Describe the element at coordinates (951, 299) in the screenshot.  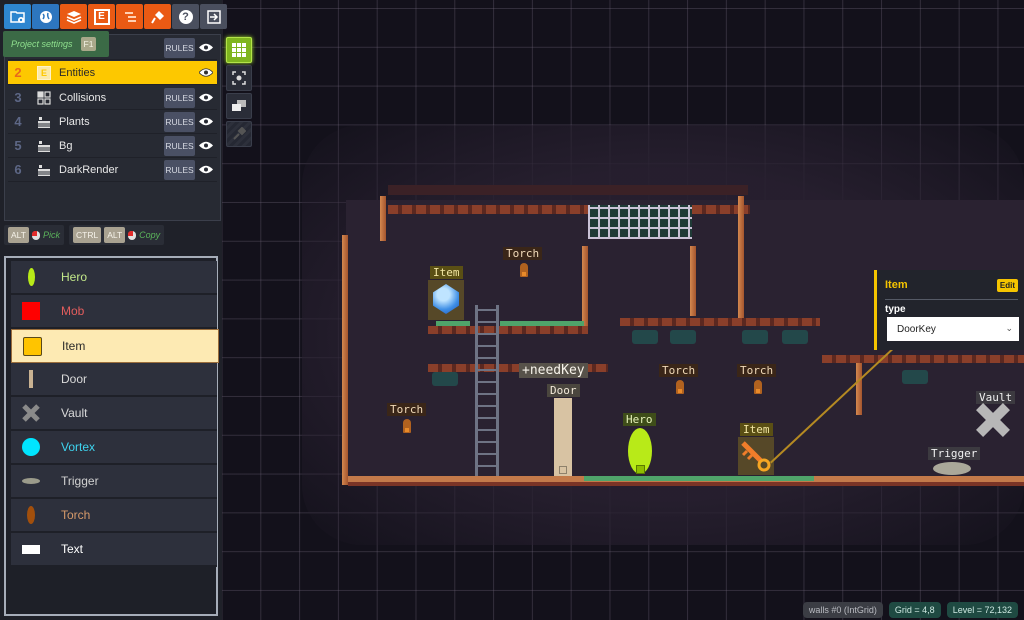
I see `divider` at that location.